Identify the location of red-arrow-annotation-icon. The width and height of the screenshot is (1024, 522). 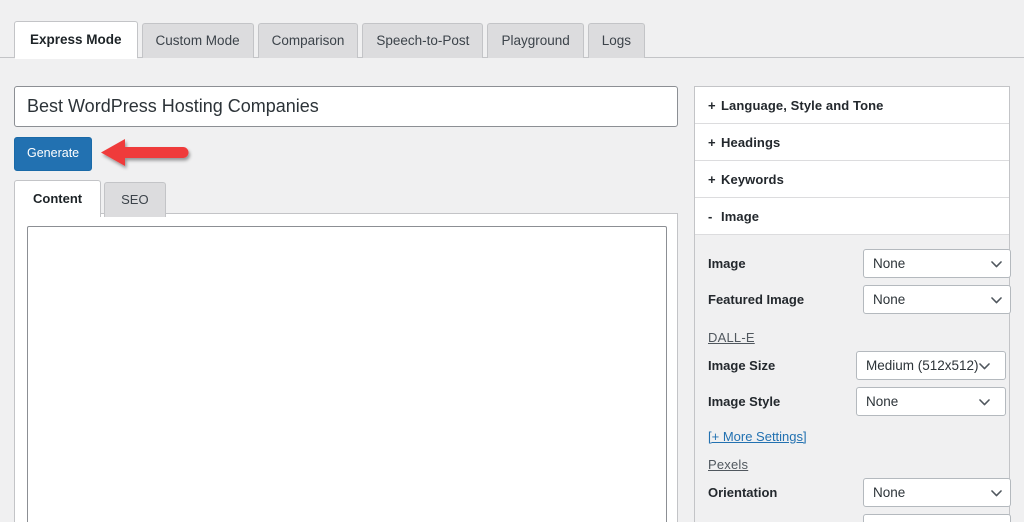
(145, 152).